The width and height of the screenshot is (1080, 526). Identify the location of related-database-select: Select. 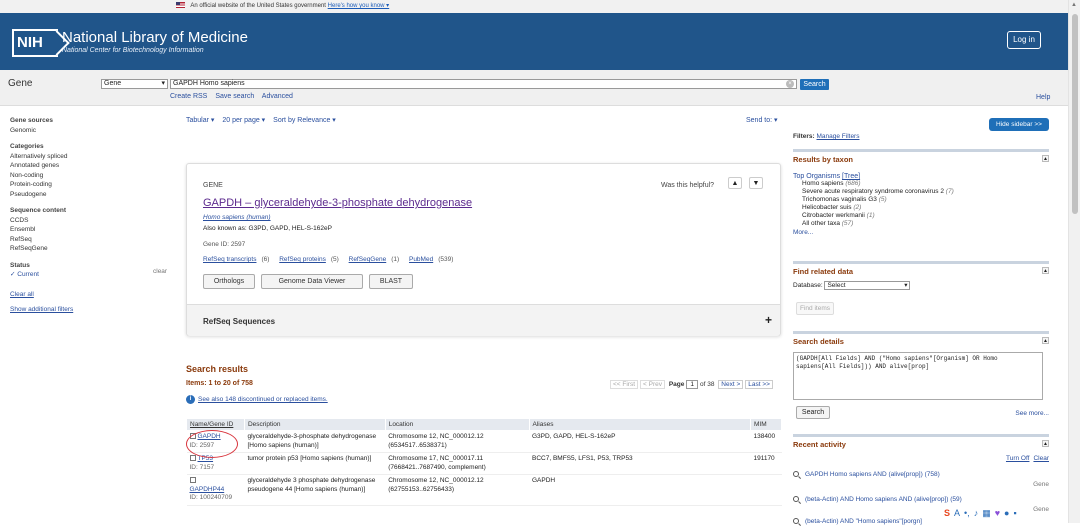
(867, 285).